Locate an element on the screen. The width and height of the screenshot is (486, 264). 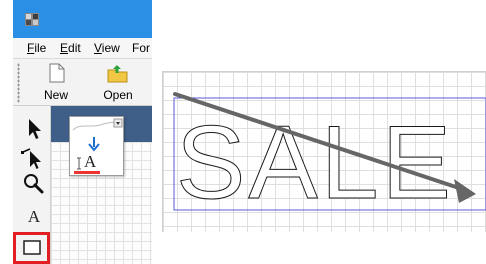
new-button-label: New is located at coordinates (55, 95).